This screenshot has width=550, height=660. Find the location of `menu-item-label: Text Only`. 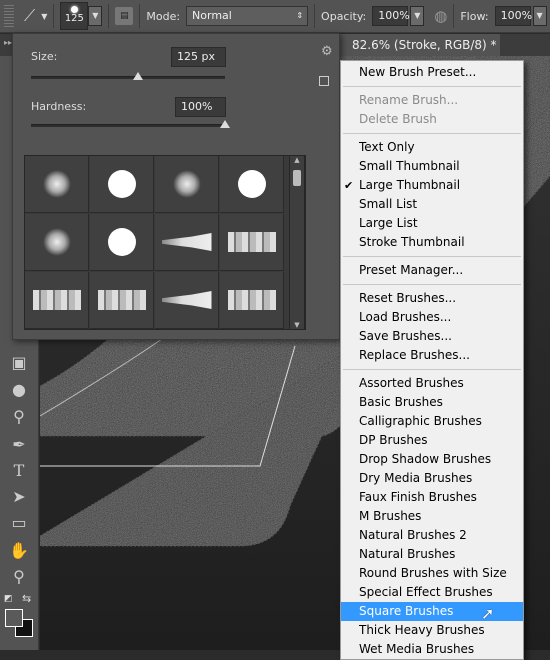

menu-item-label: Text Only is located at coordinates (387, 147).